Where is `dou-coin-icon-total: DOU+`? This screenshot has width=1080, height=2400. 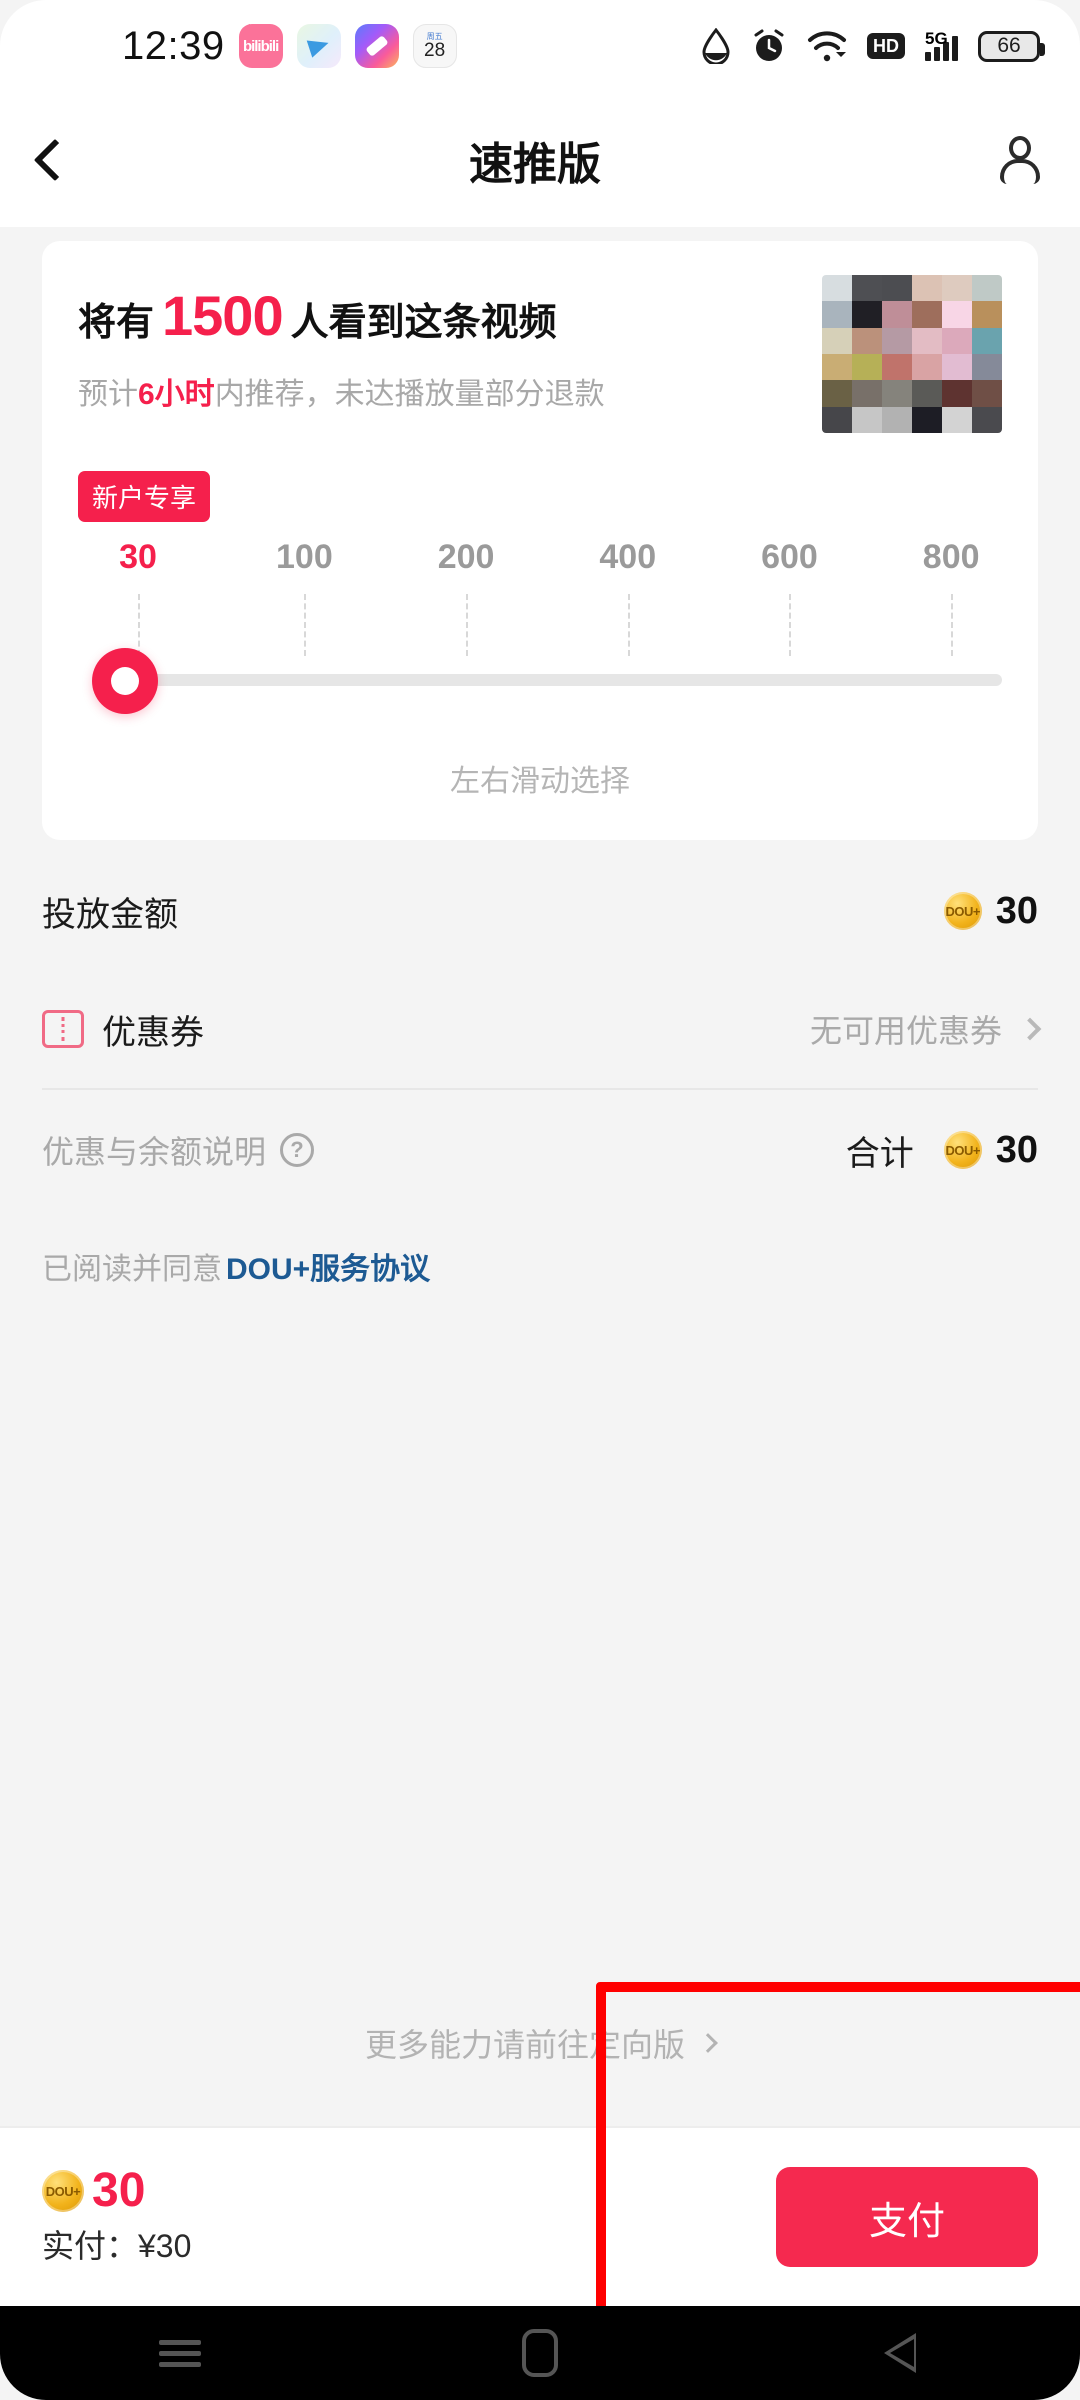 dou-coin-icon-total: DOU+ is located at coordinates (962, 1150).